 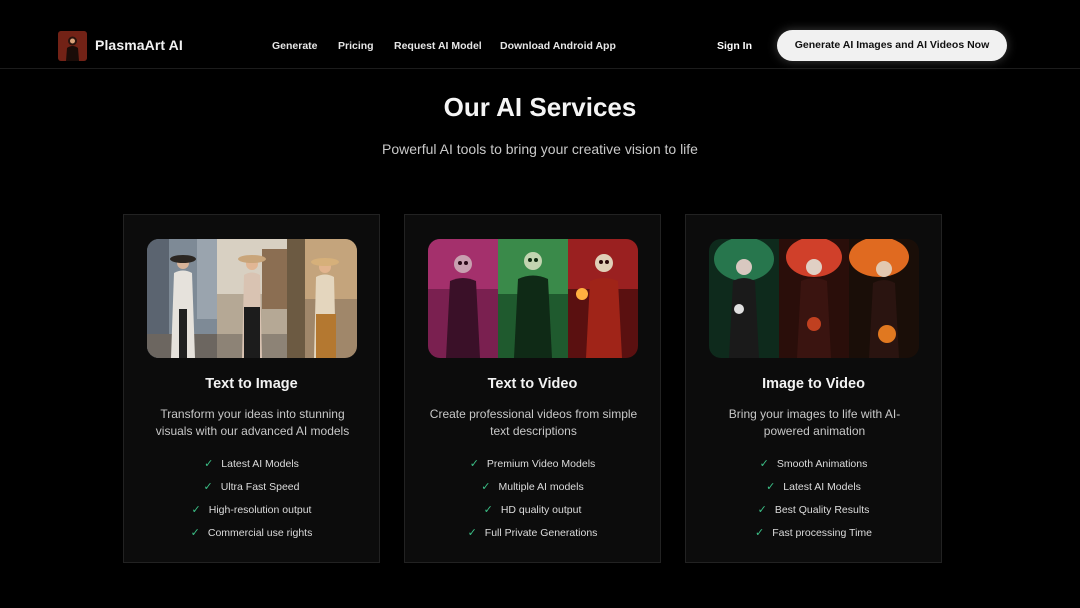 What do you see at coordinates (541, 533) in the screenshot?
I see `feature-label: Full Private Generations` at bounding box center [541, 533].